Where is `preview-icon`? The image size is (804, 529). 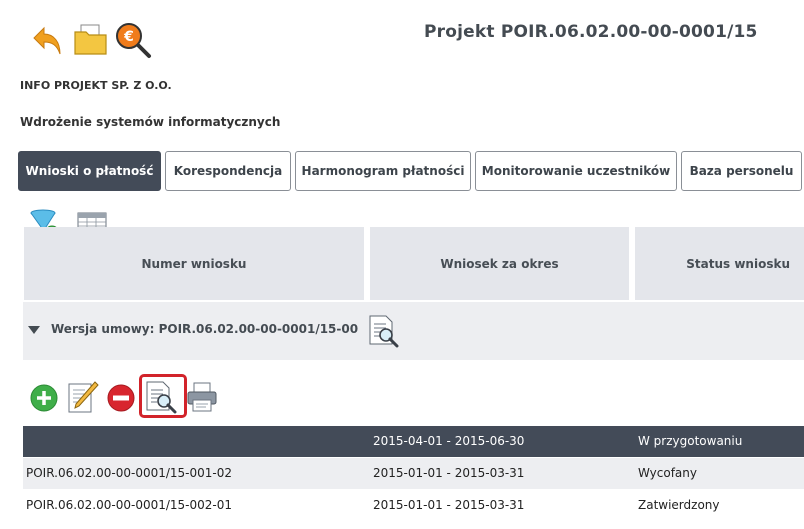 preview-icon is located at coordinates (162, 397).